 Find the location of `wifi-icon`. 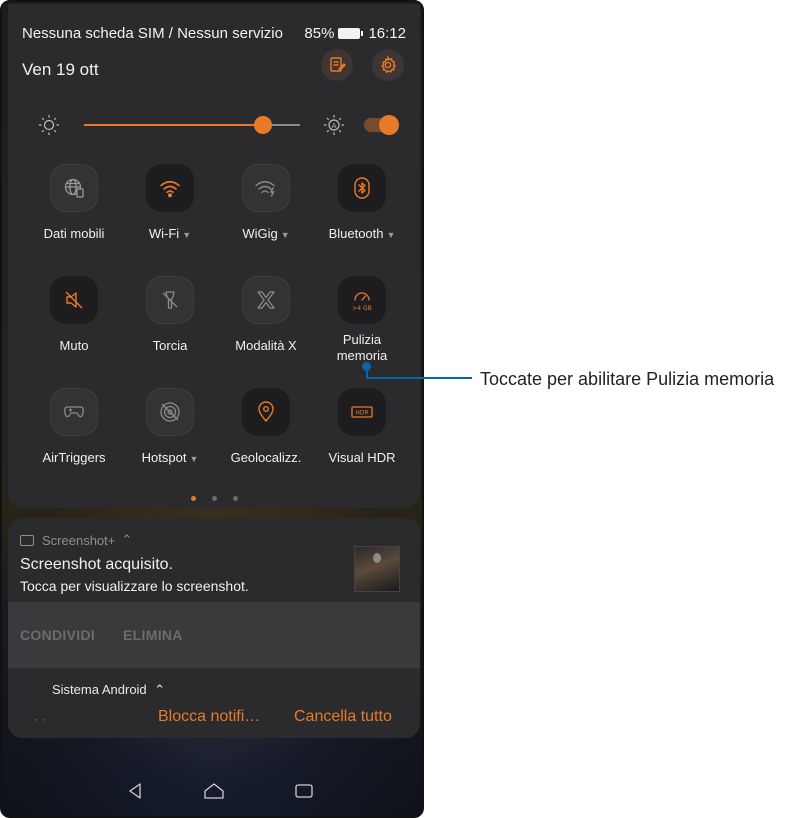

wifi-icon is located at coordinates (170, 189).